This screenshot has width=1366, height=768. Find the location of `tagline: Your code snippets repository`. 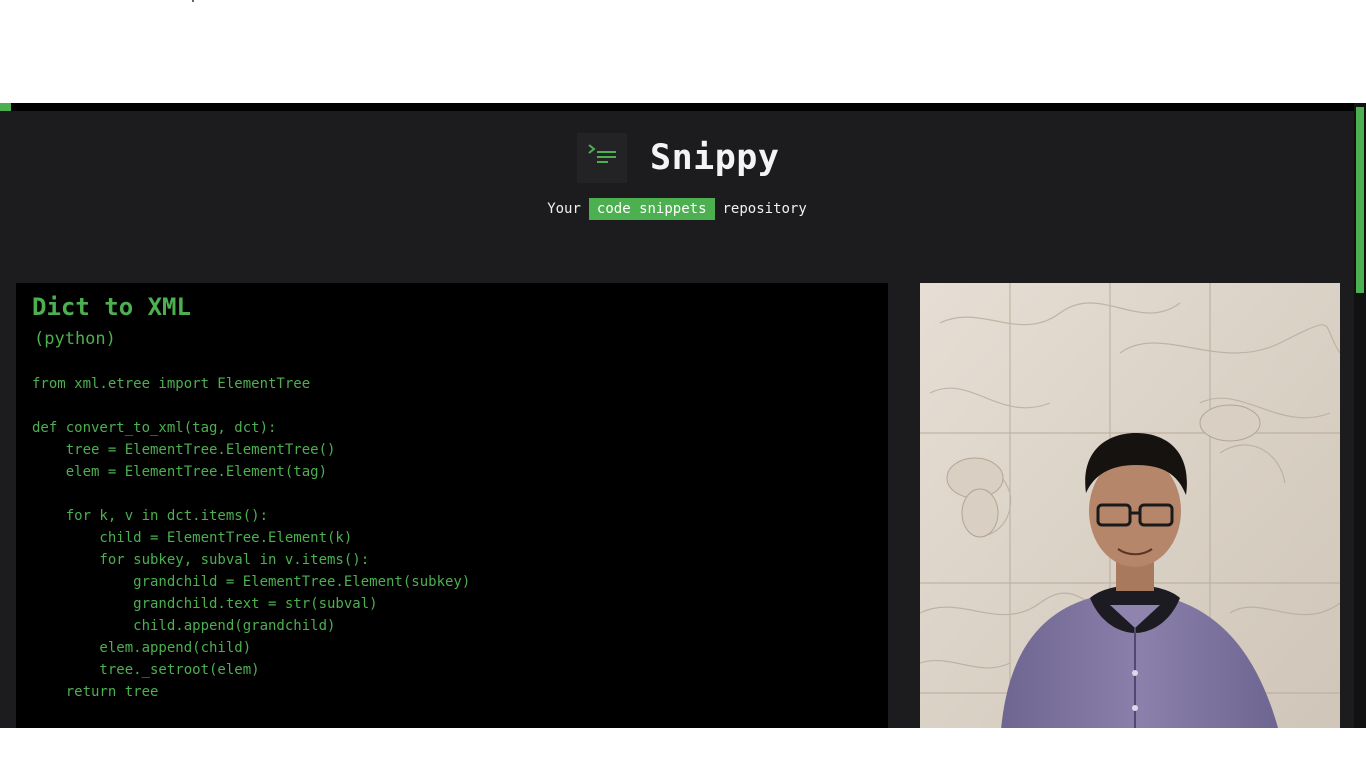

tagline: Your code snippets repository is located at coordinates (677, 209).